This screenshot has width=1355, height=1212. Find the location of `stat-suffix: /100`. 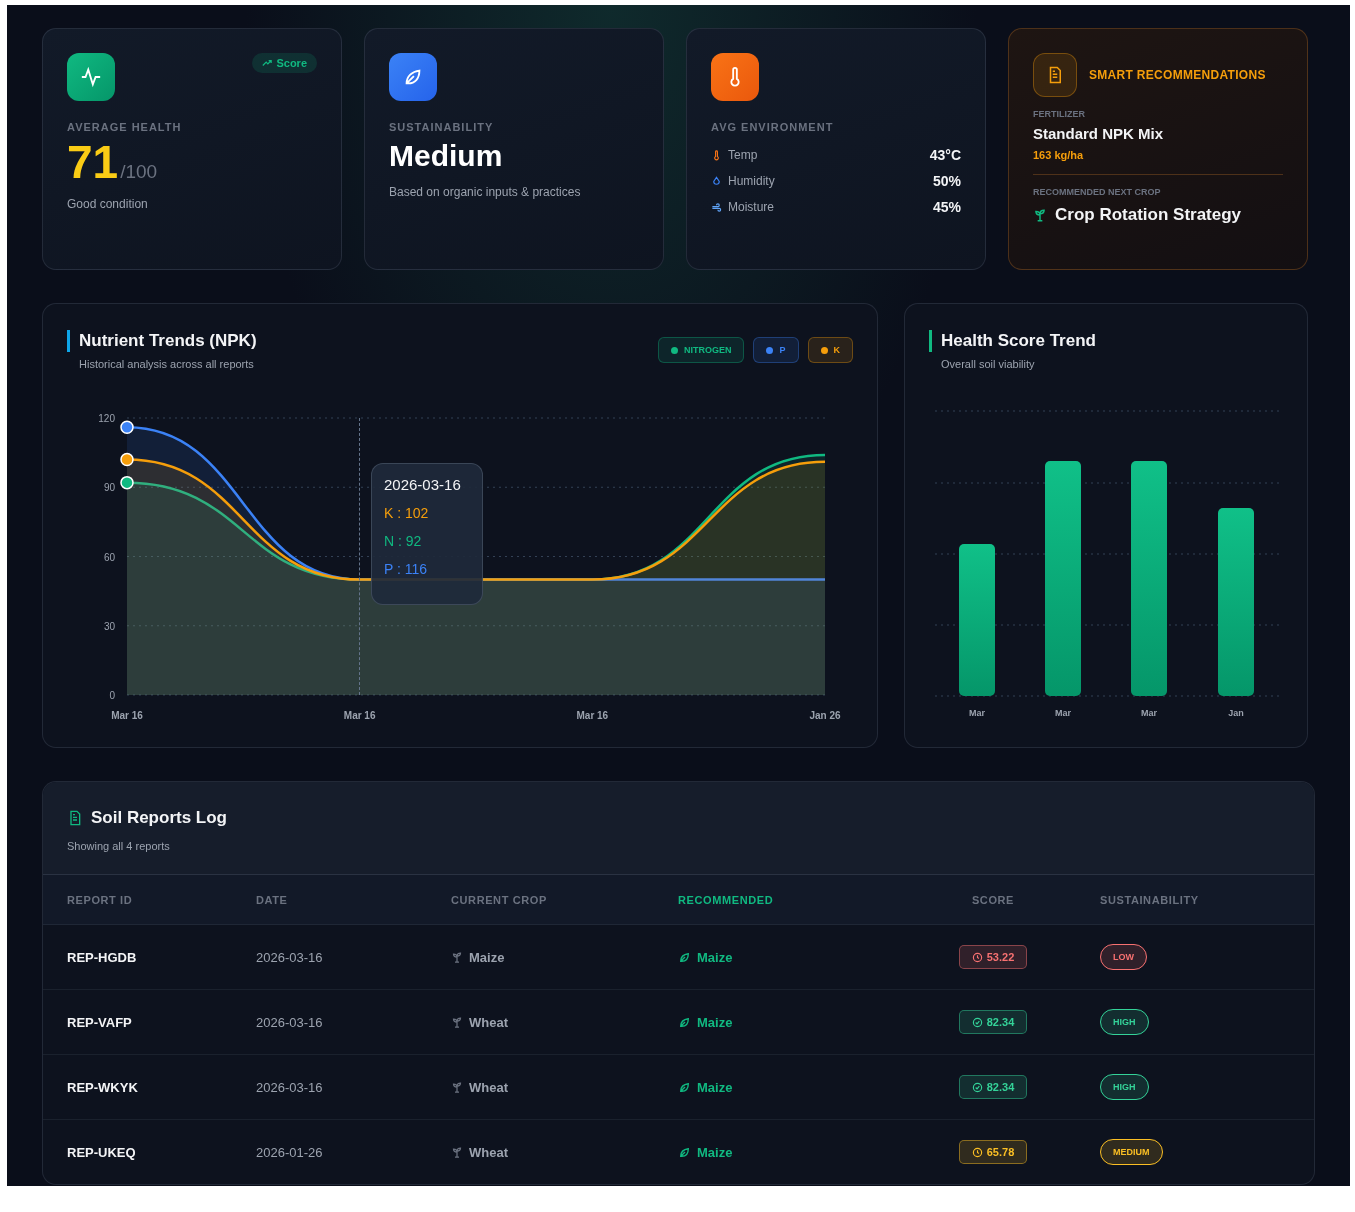

stat-suffix: /100 is located at coordinates (139, 172).